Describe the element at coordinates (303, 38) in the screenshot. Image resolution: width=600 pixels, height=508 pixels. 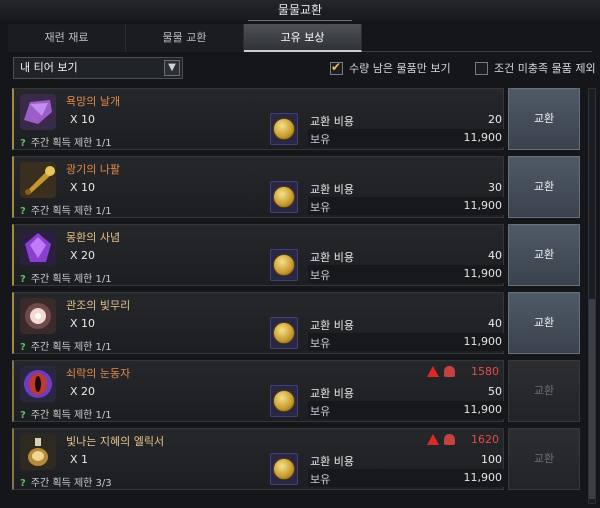
I see `tab-unique-rewards: 고유 보상` at that location.